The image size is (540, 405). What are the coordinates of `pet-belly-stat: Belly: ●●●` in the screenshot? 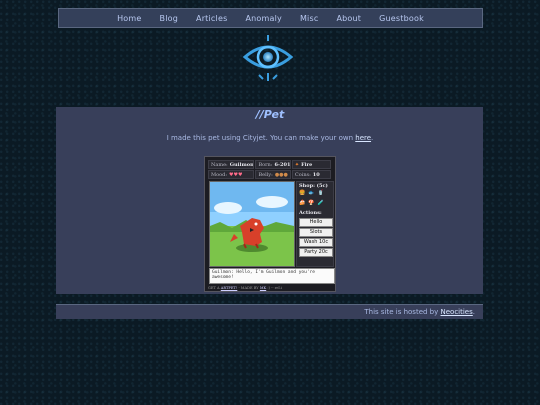 It's located at (273, 174).